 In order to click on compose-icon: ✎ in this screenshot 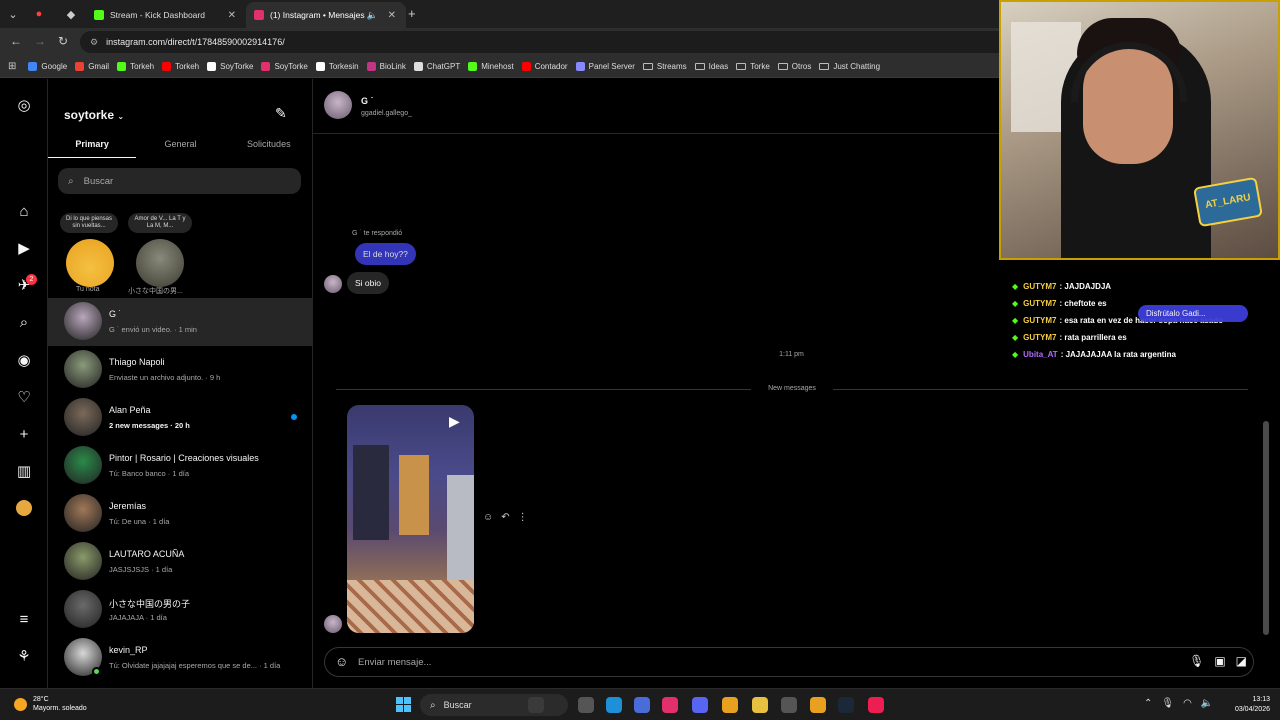, I will do `click(281, 113)`.